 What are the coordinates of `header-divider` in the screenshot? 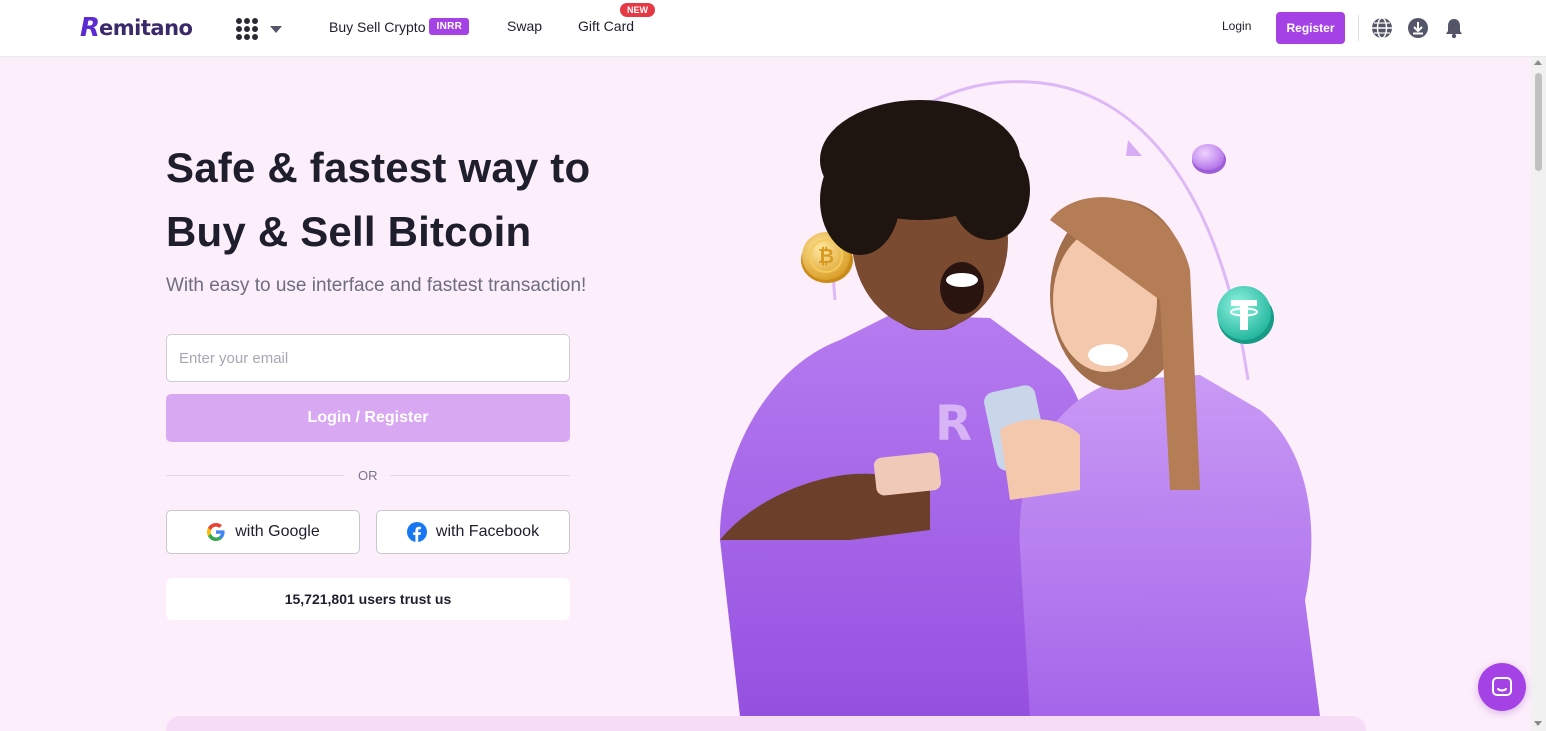 It's located at (1358, 28).